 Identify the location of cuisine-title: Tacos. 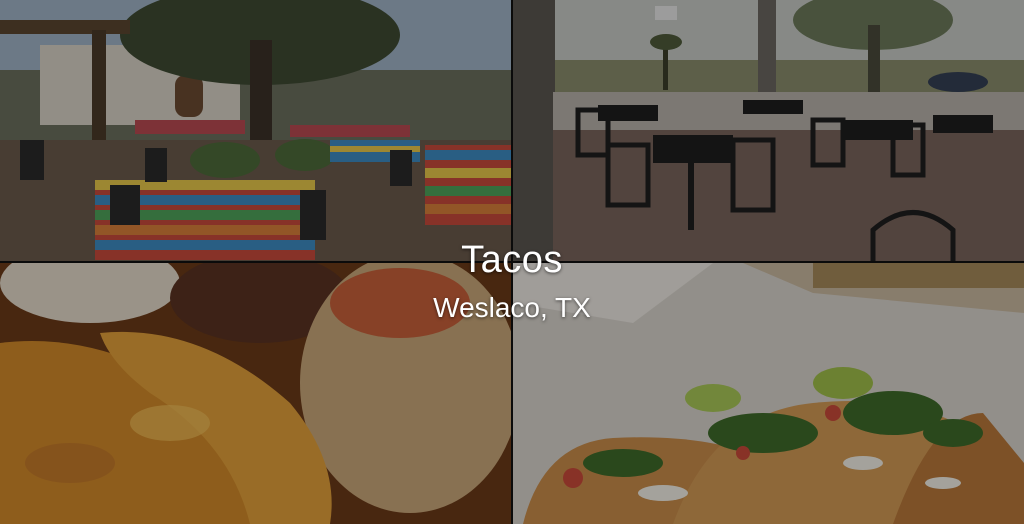
(512, 260).